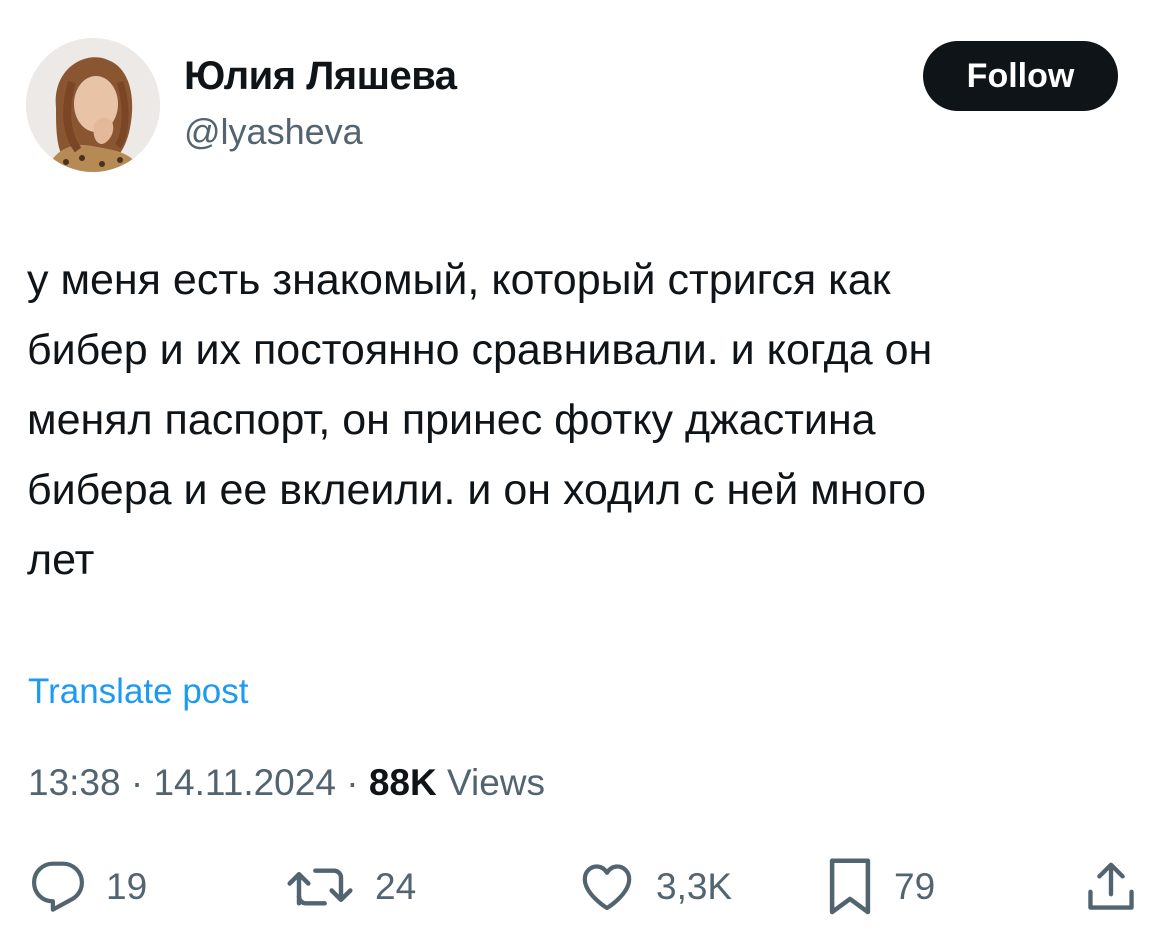  I want to click on share-icon, so click(1111, 887).